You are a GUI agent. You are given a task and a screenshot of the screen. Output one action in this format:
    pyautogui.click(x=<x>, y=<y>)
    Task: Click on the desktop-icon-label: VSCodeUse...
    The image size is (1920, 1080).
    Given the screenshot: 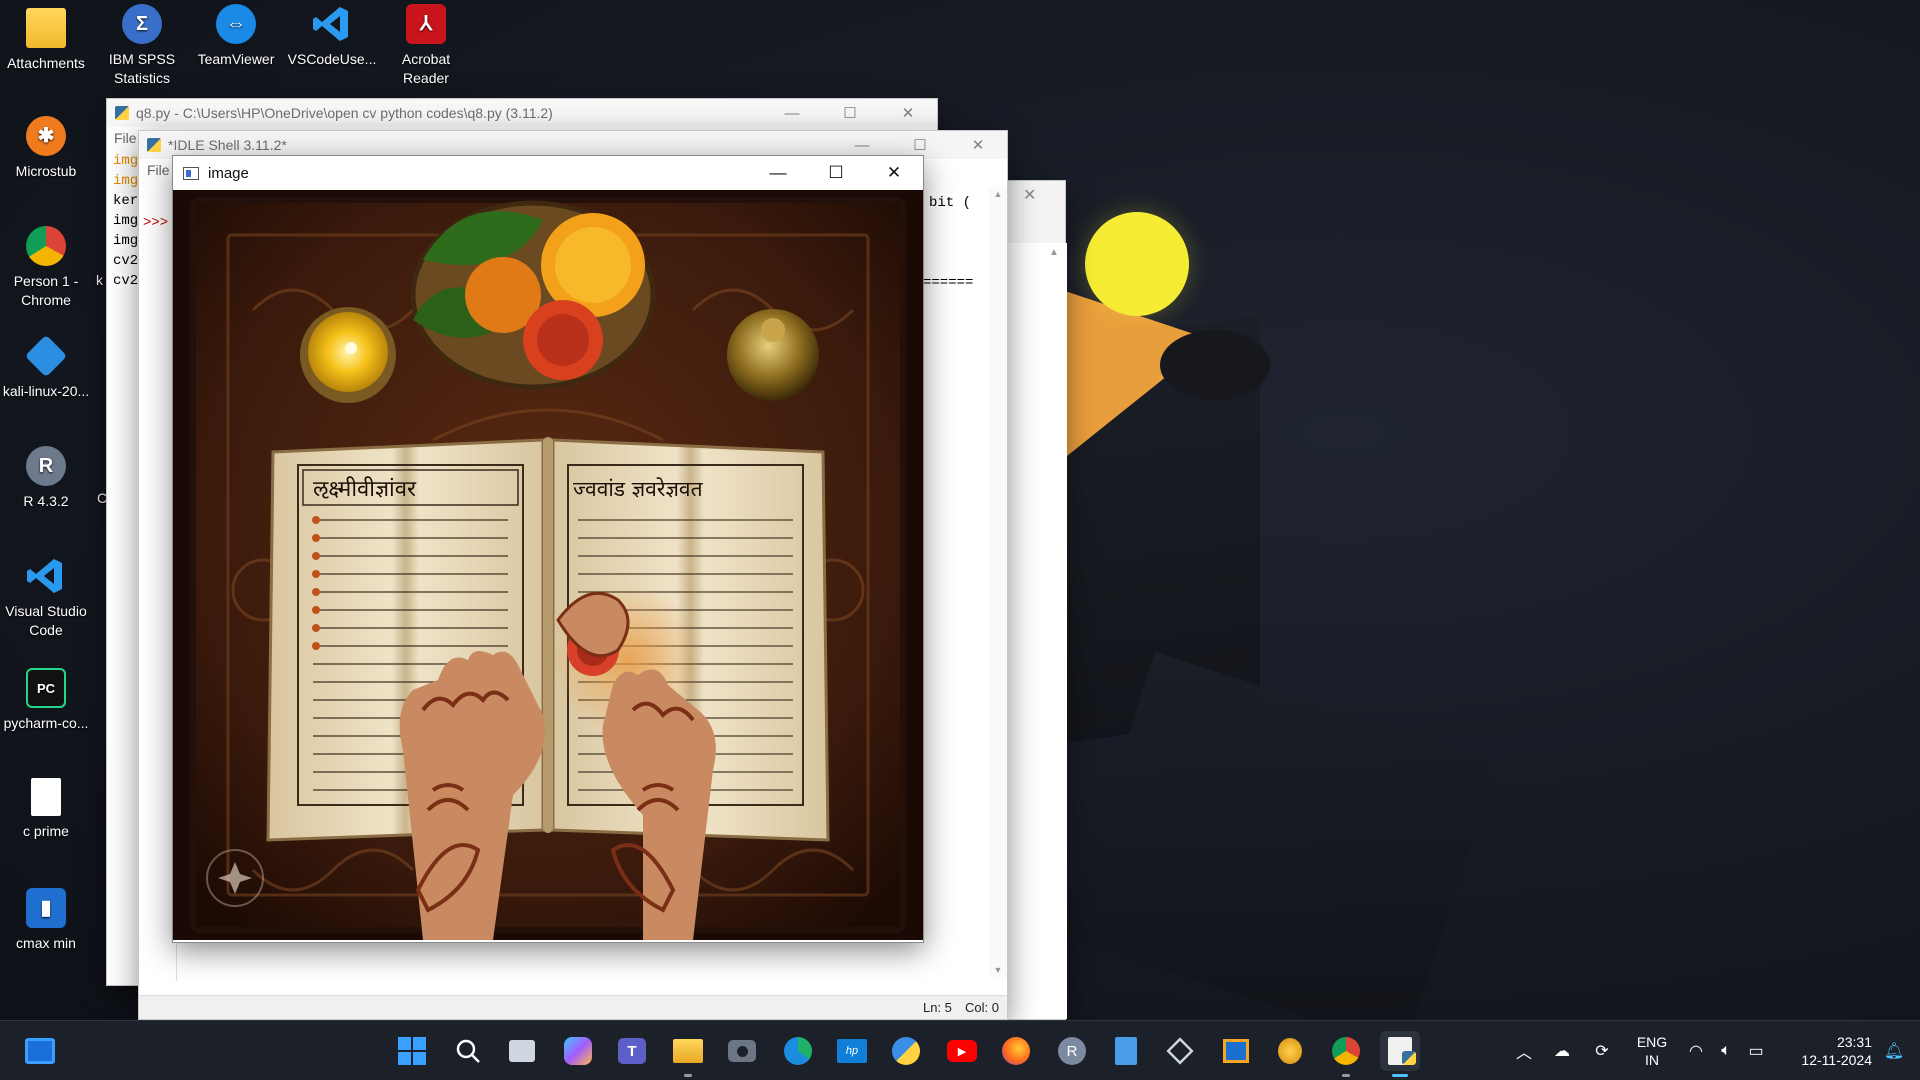 What is the action you would take?
    pyautogui.click(x=332, y=59)
    